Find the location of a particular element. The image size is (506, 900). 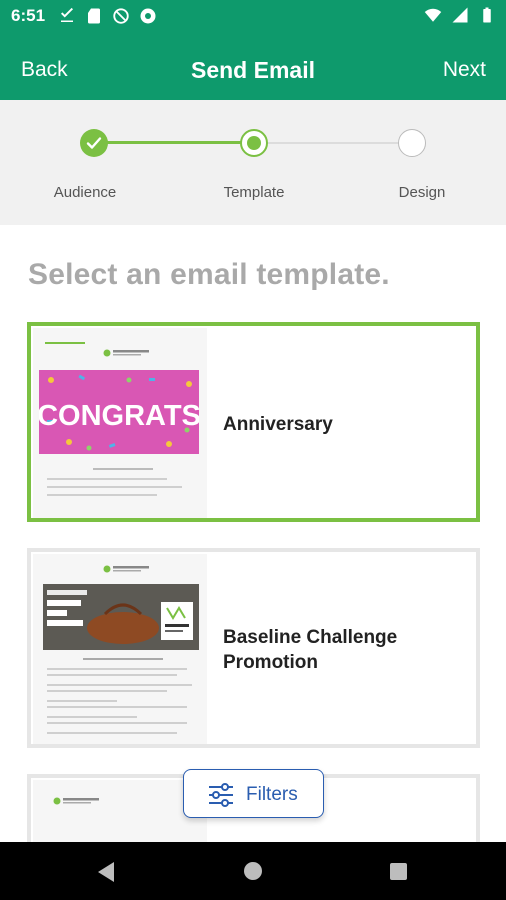

congrats-banner-image: CONGRATS is located at coordinates (119, 412).